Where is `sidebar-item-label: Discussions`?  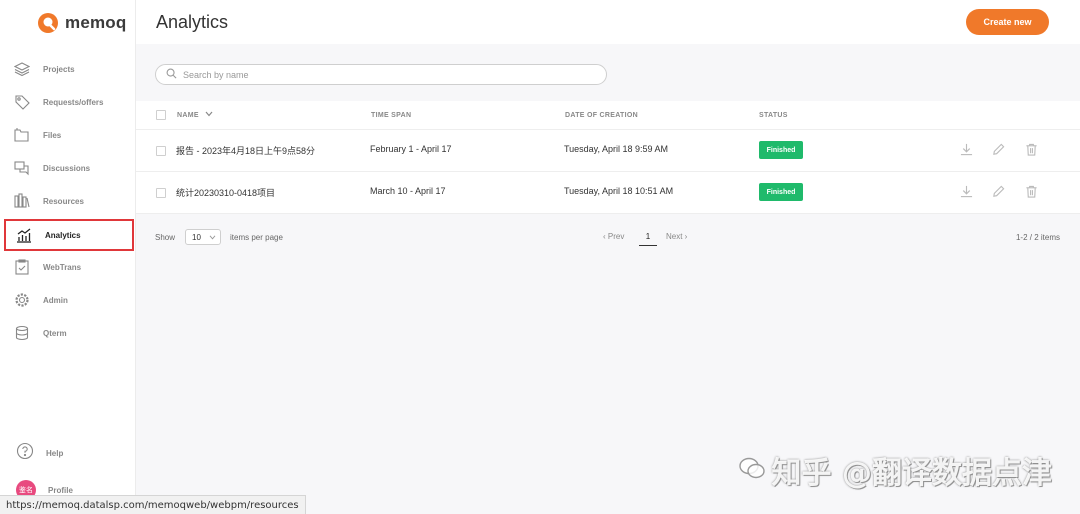 sidebar-item-label: Discussions is located at coordinates (67, 168).